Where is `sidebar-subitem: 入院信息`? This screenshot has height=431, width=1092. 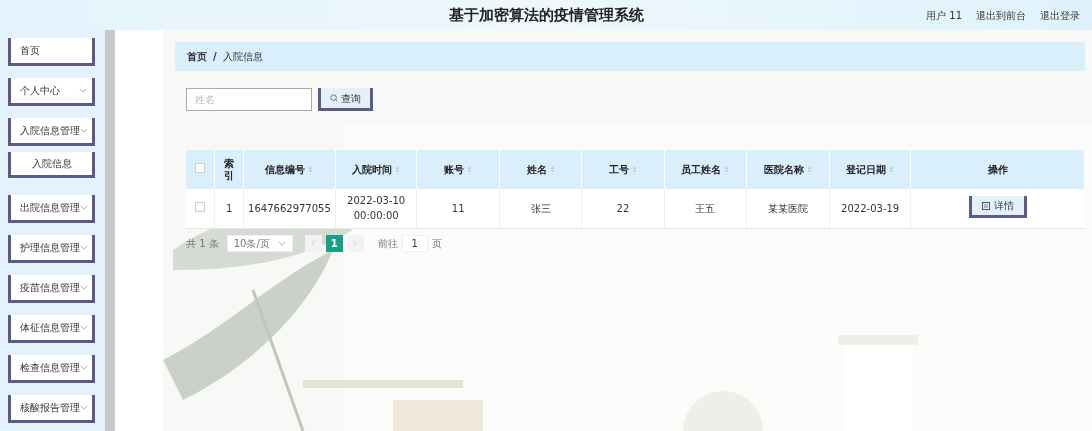 sidebar-subitem: 入院信息 is located at coordinates (51, 165).